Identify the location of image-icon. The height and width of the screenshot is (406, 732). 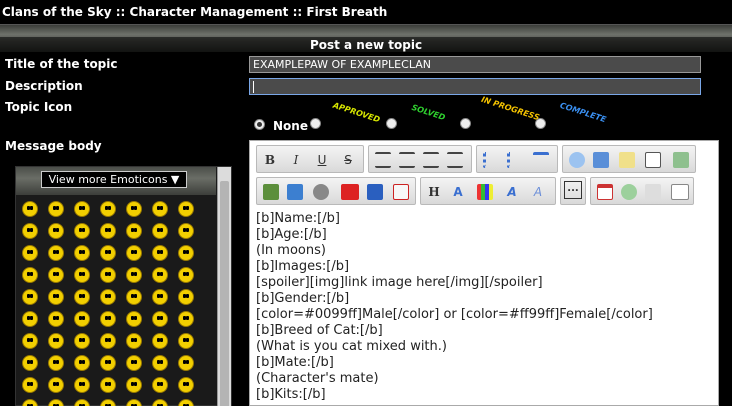
(271, 192).